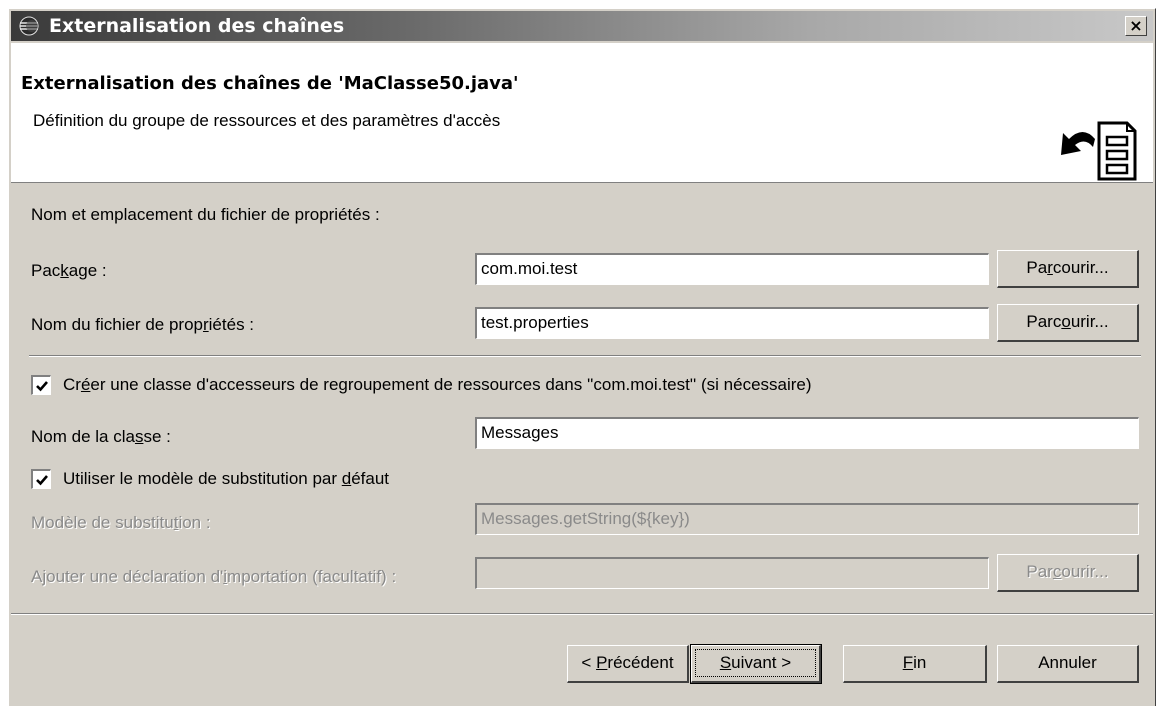 The image size is (1164, 706). What do you see at coordinates (628, 664) in the screenshot?
I see `back-button: < Précédent` at bounding box center [628, 664].